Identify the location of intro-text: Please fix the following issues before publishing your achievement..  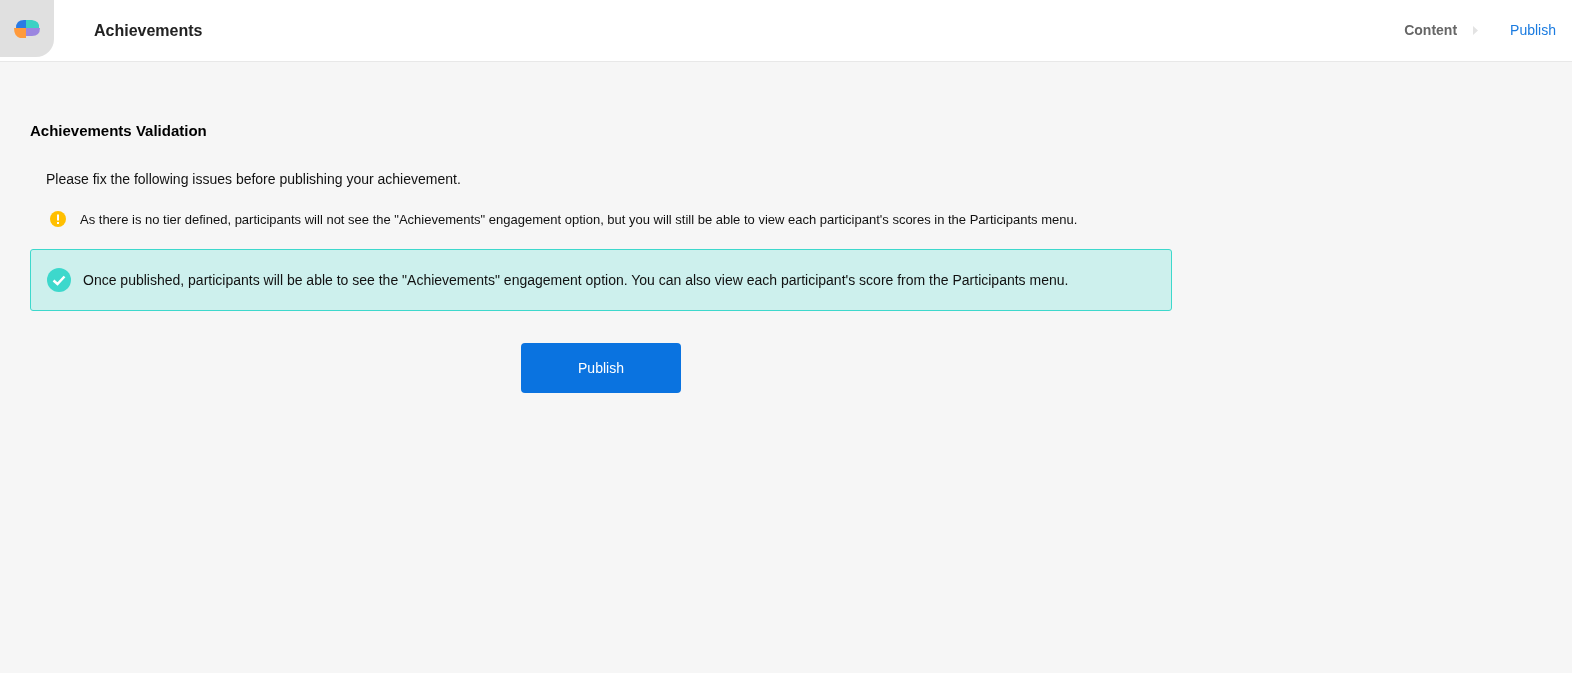
(254, 179).